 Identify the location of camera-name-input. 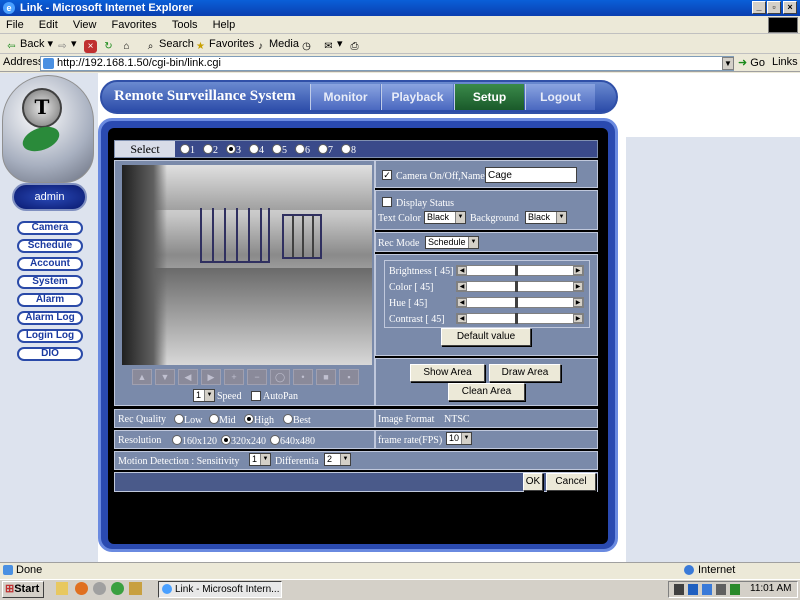
(531, 175).